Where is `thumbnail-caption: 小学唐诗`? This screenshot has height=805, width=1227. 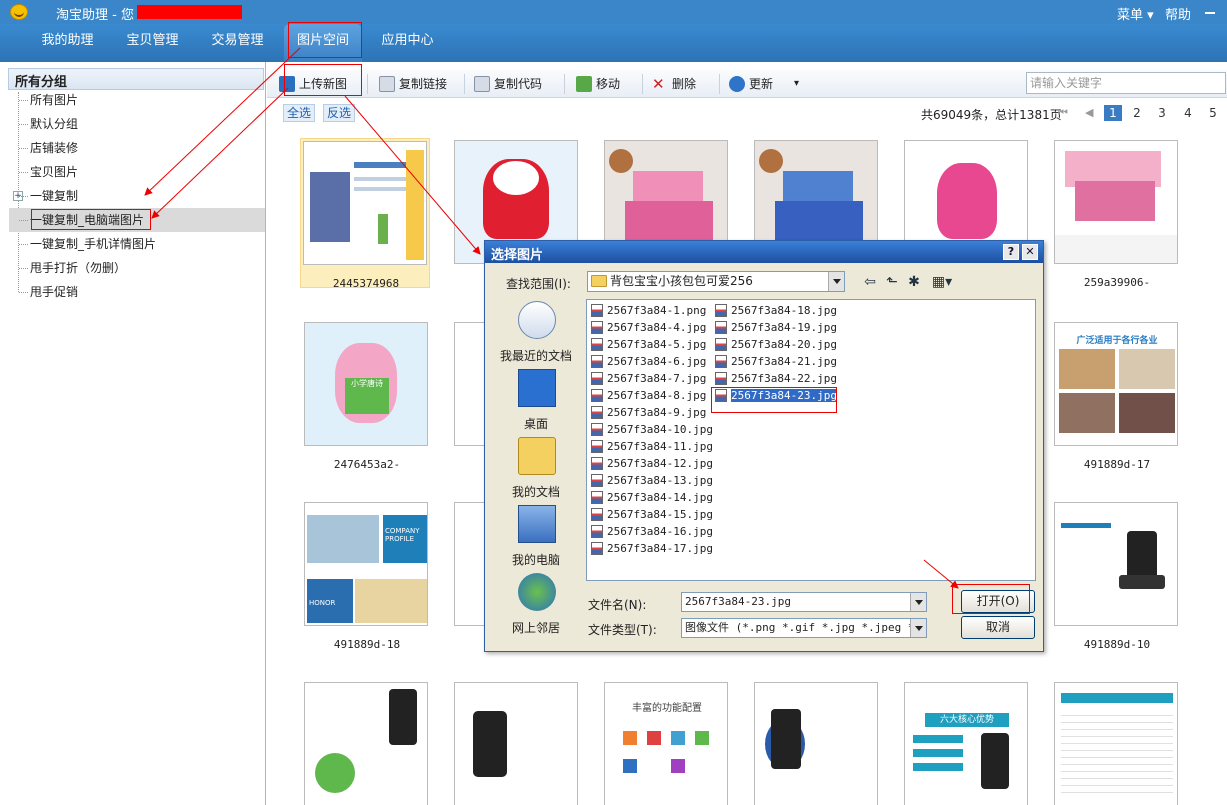
thumbnail-caption: 小学唐诗 is located at coordinates (367, 396).